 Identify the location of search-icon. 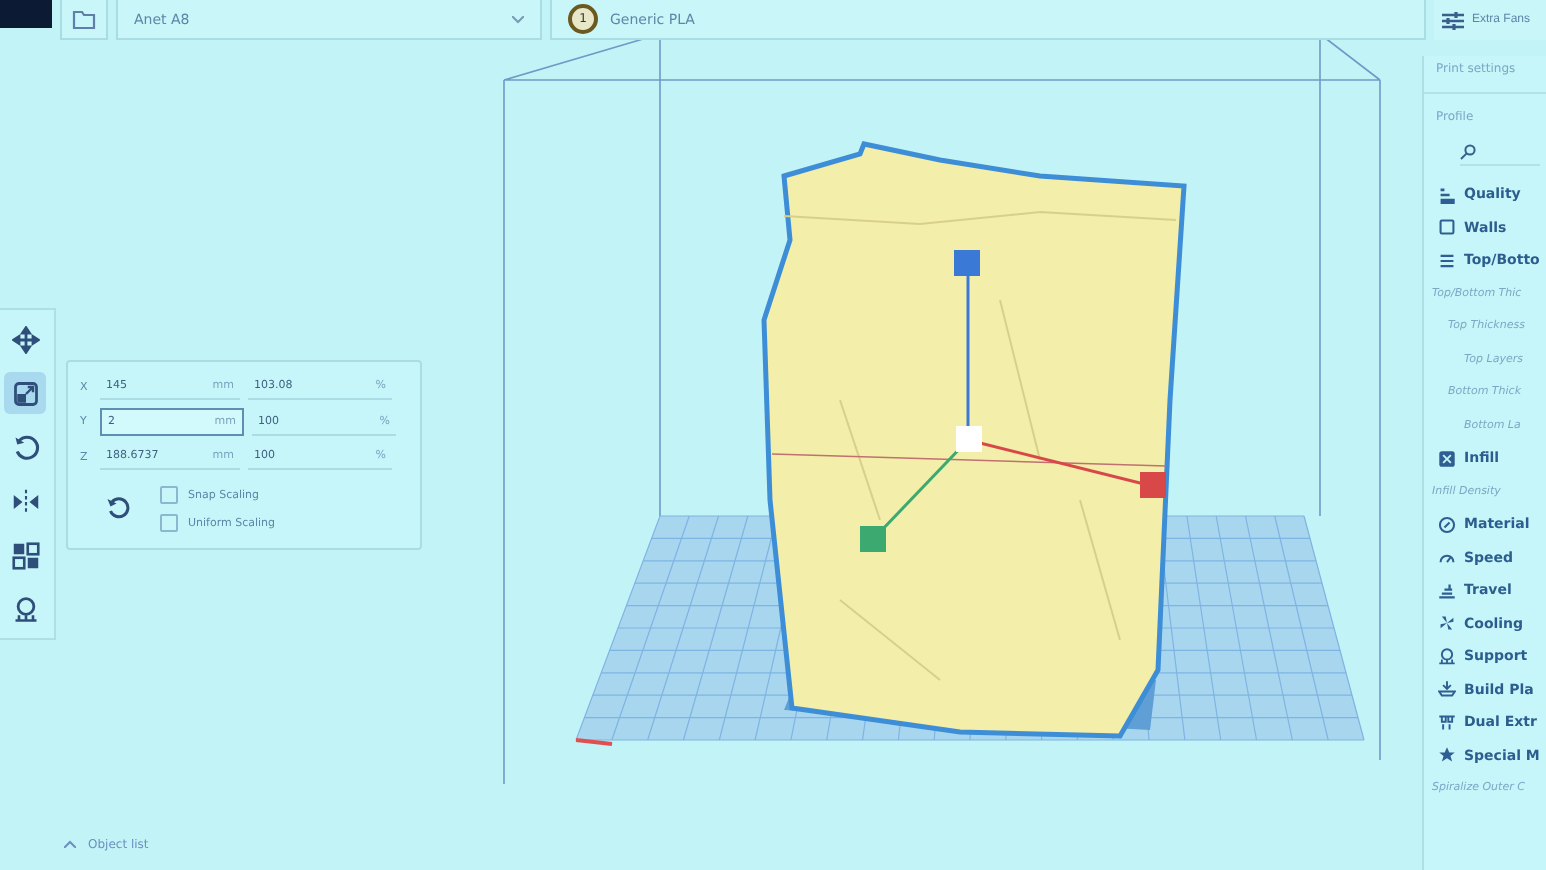
(1468, 152).